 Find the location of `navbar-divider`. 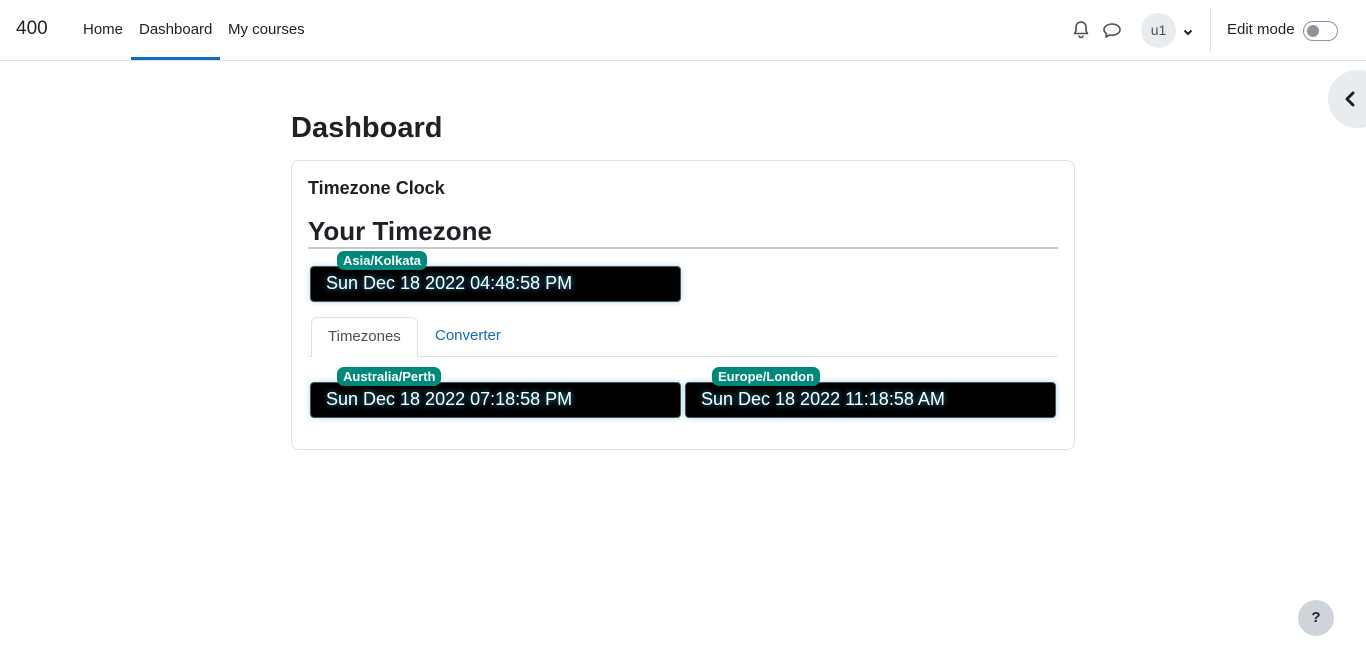

navbar-divider is located at coordinates (1210, 30).